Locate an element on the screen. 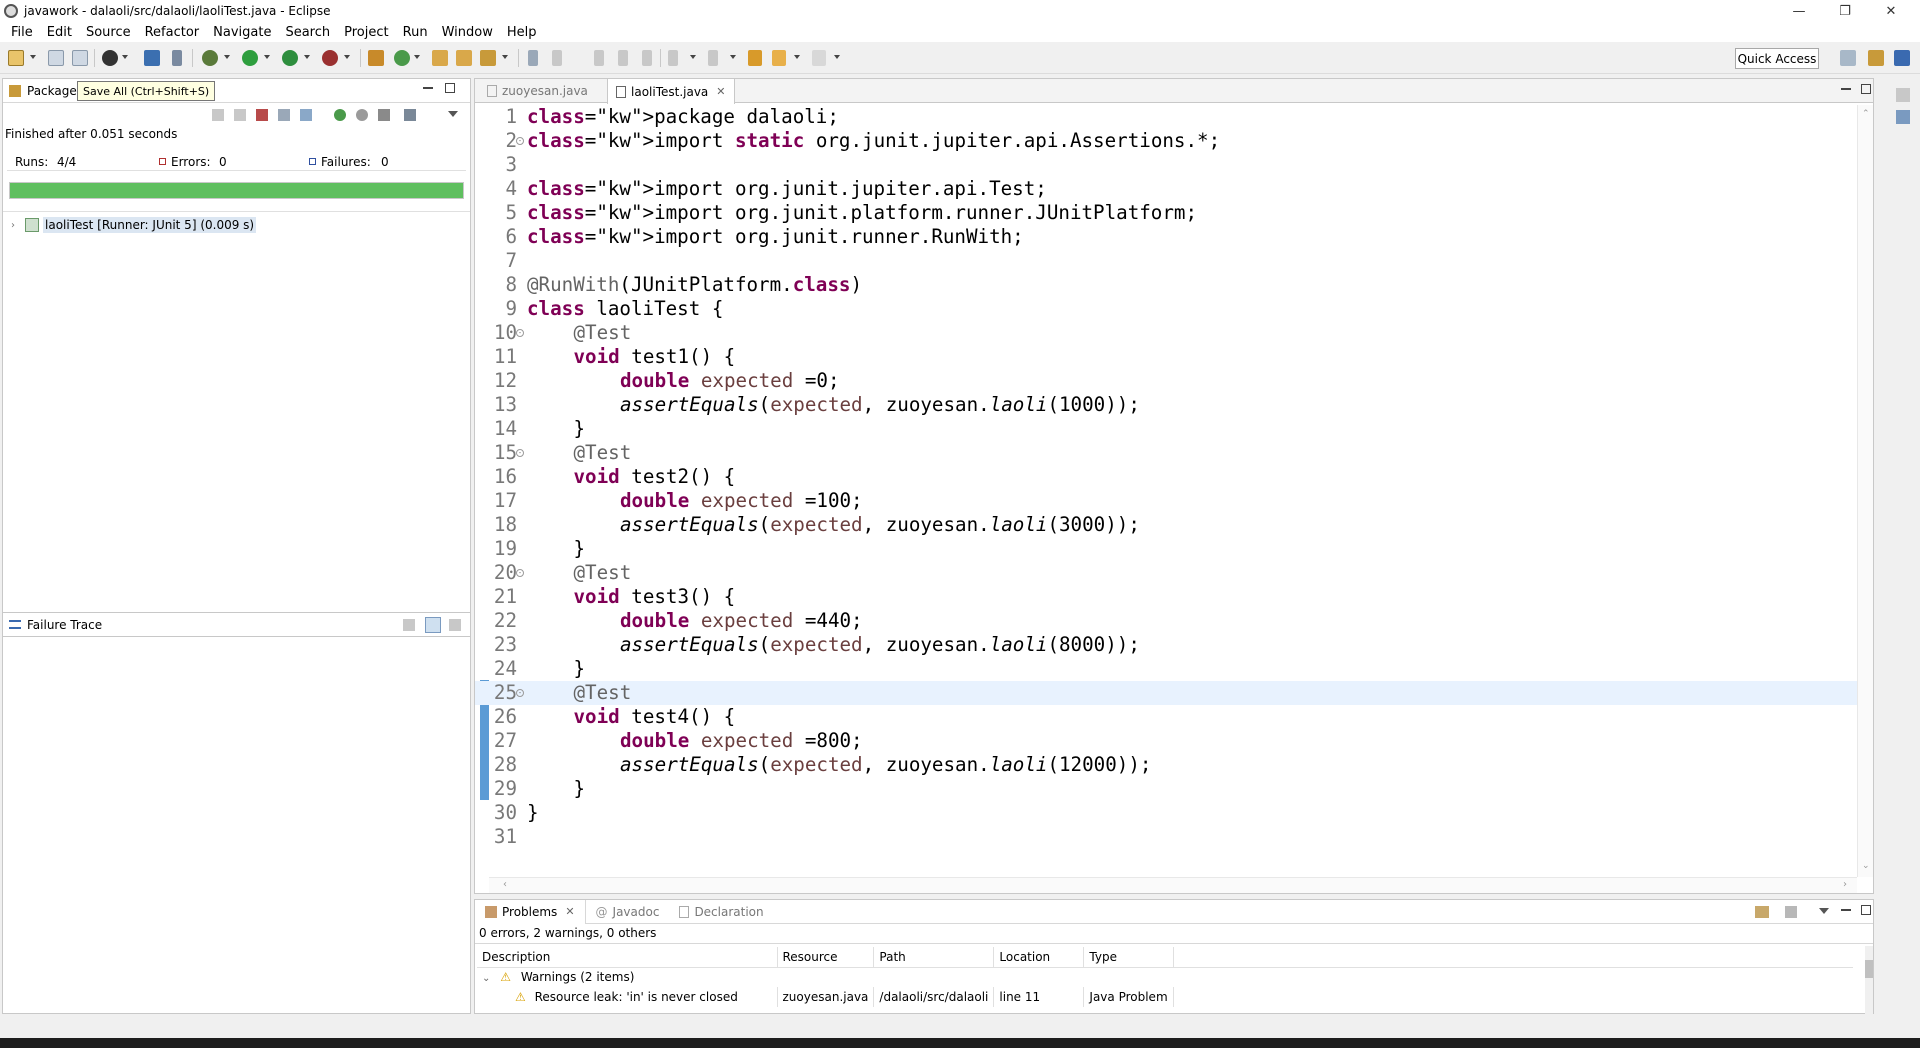 This screenshot has height=1048, width=1920. rerun-test-icon is located at coordinates (340, 115).